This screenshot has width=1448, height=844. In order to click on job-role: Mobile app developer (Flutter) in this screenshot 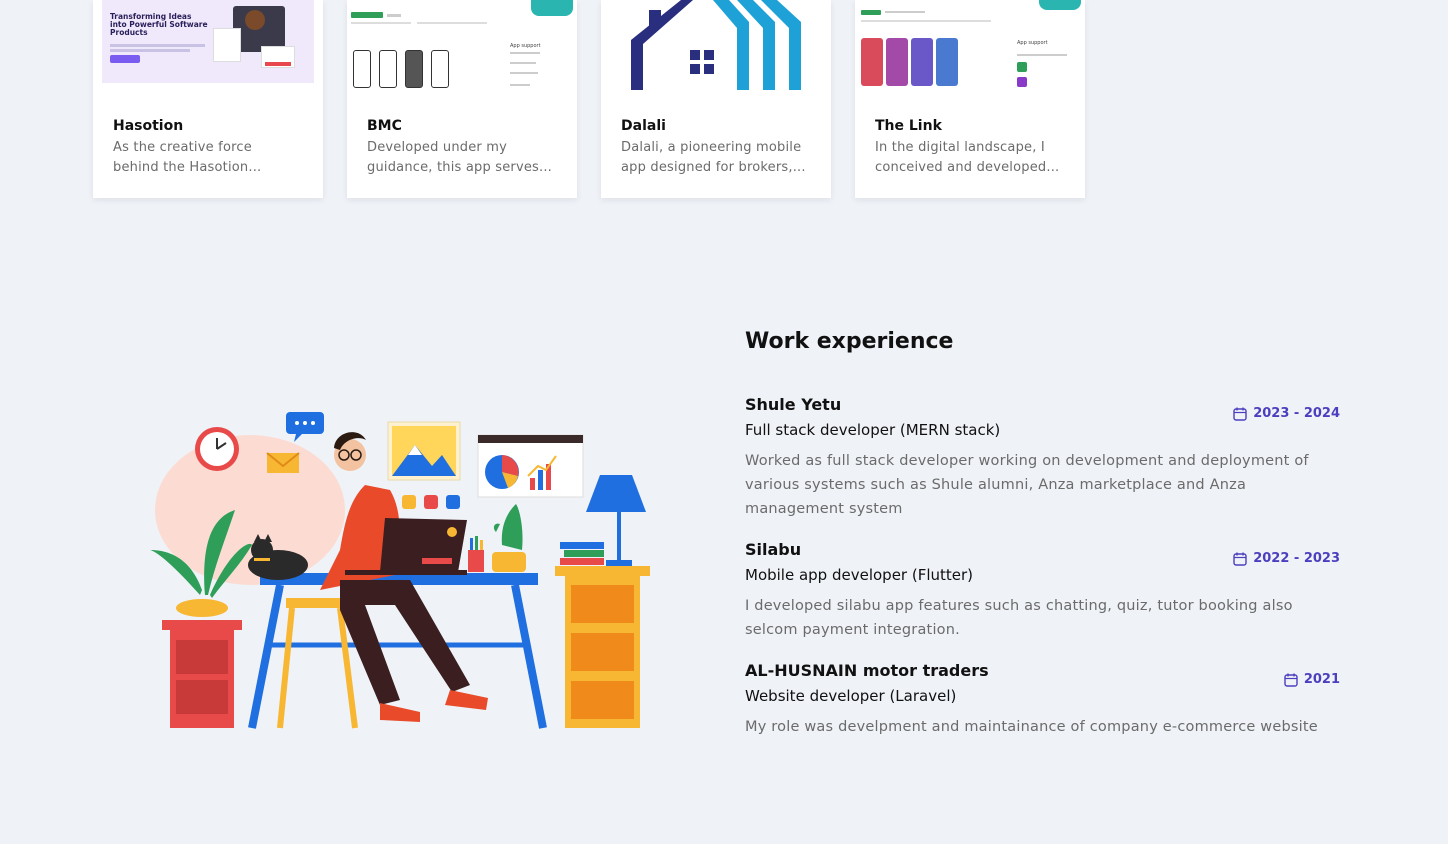, I will do `click(859, 575)`.